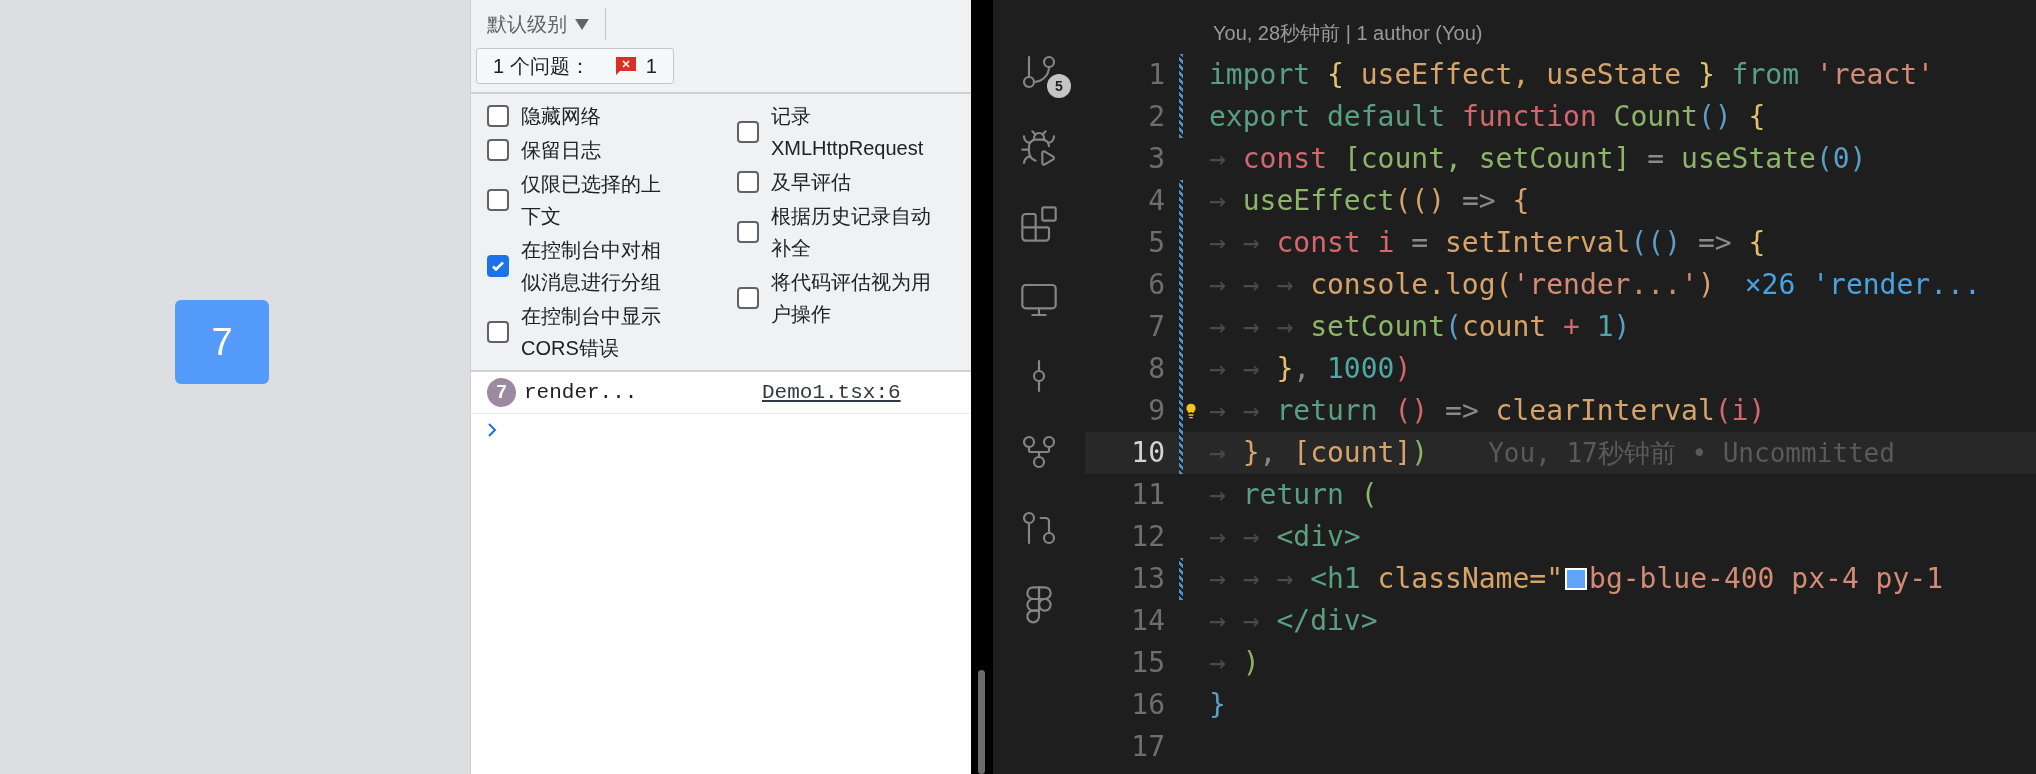  What do you see at coordinates (1293, 495) in the screenshot?
I see `code-text: → return (` at bounding box center [1293, 495].